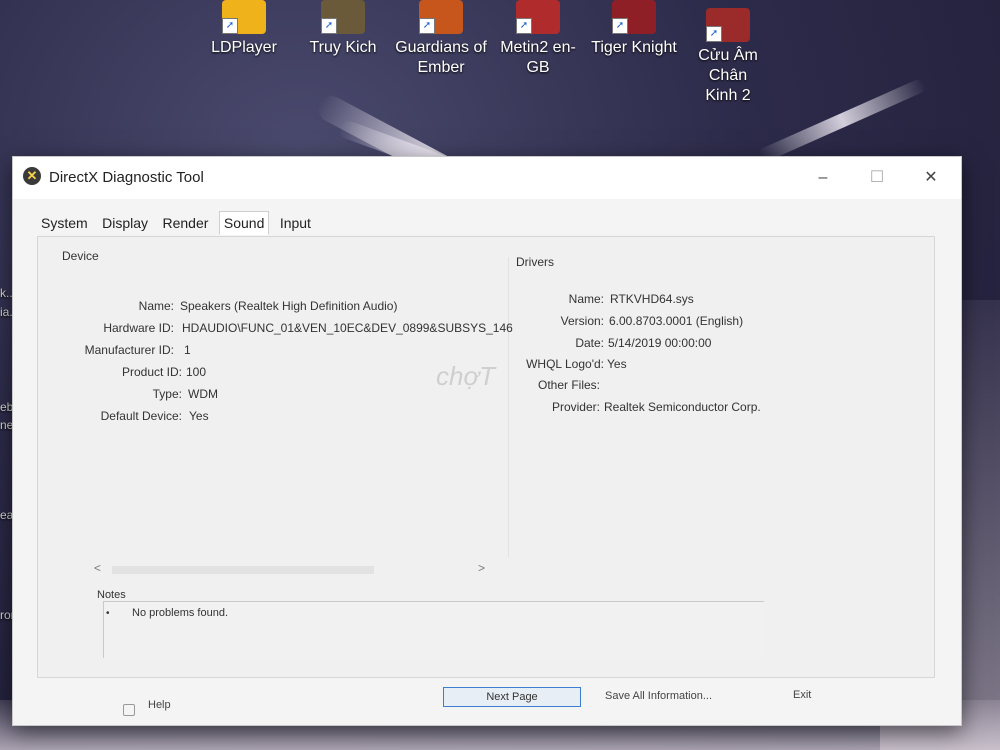 This screenshot has height=750, width=1000. I want to click on whql-label: WHQL Logo'd:, so click(565, 364).